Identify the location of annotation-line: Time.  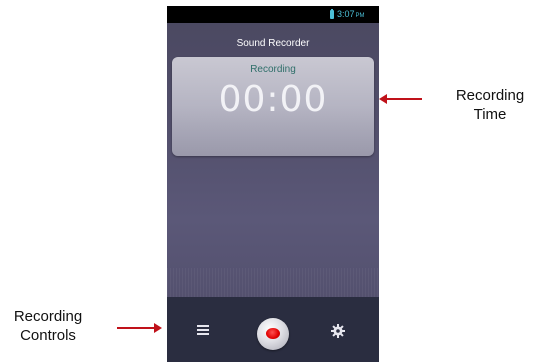
(490, 114).